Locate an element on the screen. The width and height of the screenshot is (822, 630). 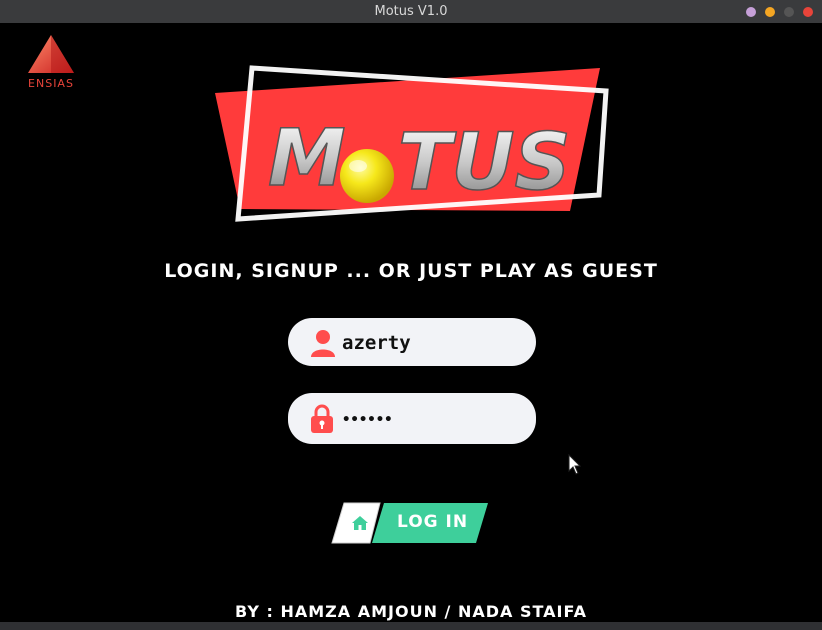
minimize-button is located at coordinates (751, 12).